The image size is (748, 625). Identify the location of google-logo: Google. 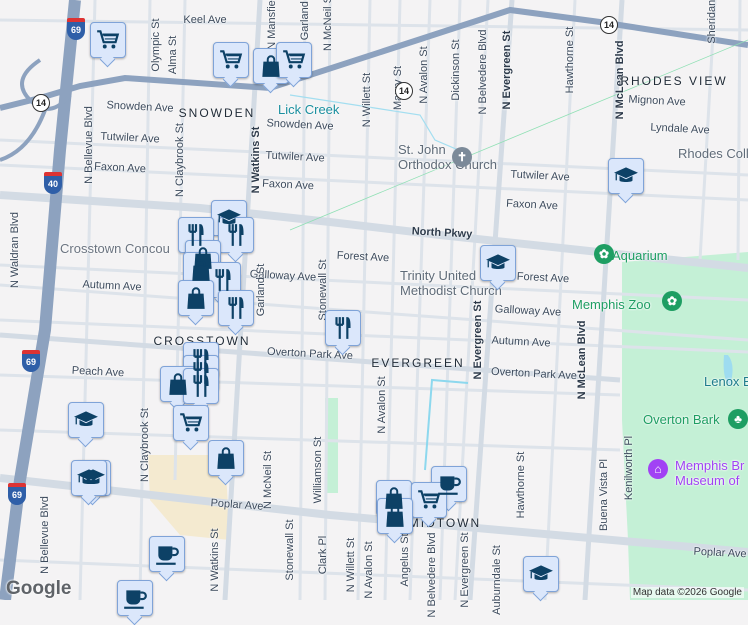
(39, 588).